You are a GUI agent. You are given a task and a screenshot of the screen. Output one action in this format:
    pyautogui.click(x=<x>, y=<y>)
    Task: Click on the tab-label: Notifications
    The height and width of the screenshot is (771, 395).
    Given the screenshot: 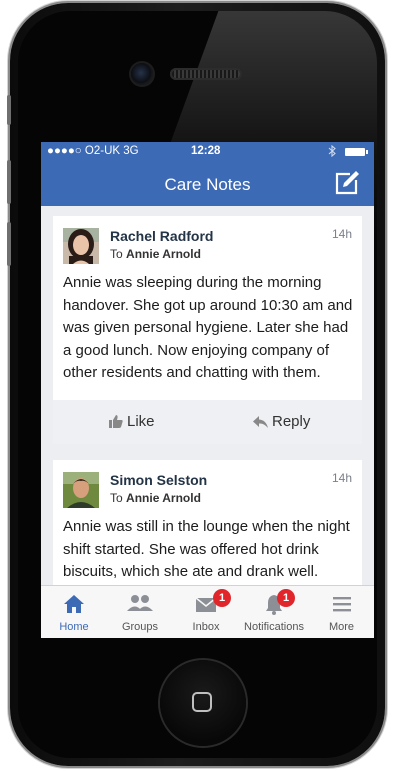 What is the action you would take?
    pyautogui.click(x=274, y=627)
    